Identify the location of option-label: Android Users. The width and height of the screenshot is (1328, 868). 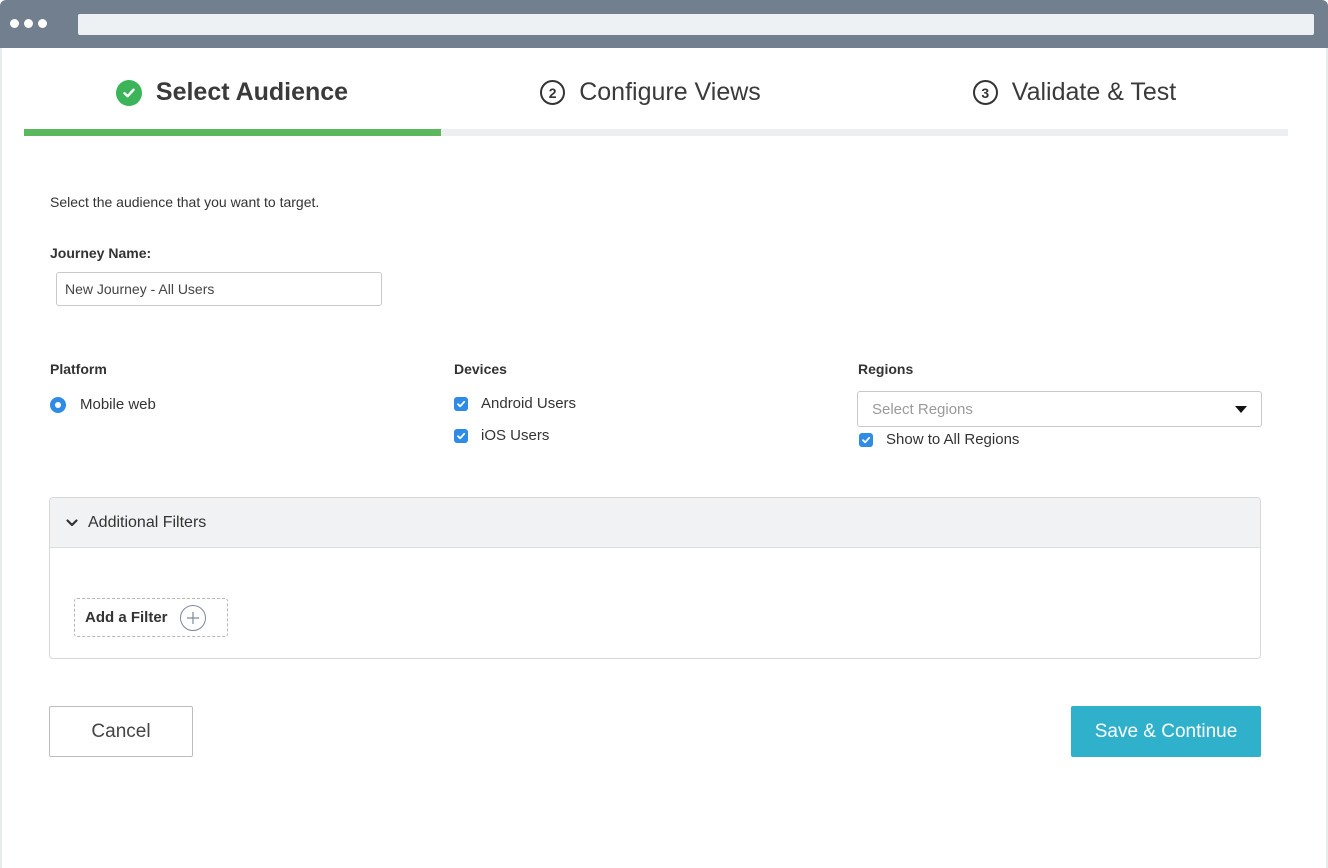
(529, 403).